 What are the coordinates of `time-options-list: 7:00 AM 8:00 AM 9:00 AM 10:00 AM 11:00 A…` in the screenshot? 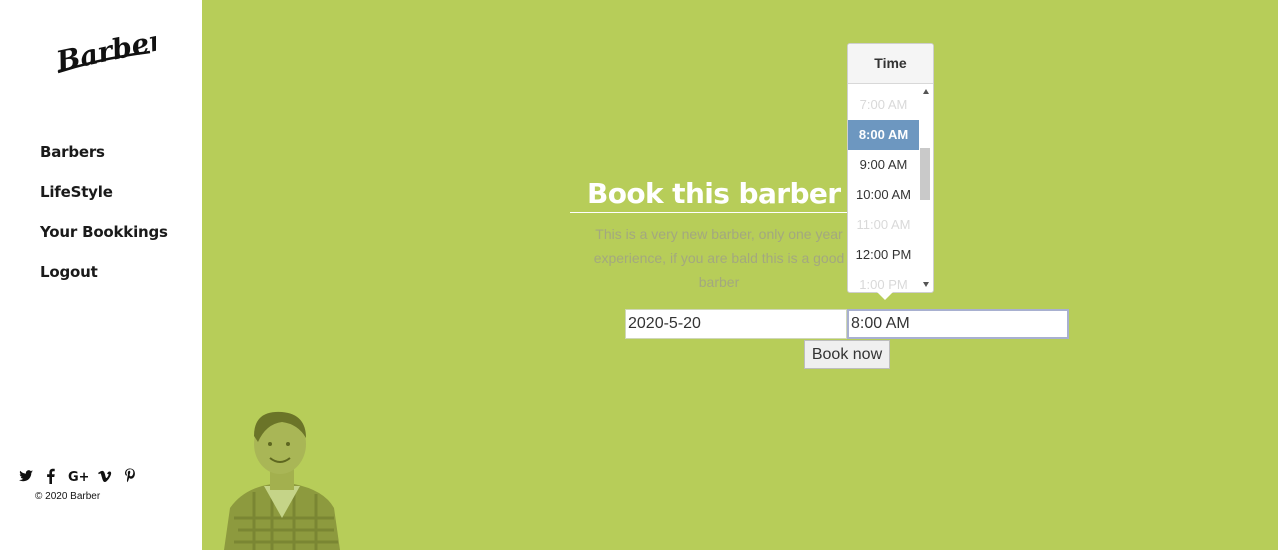 It's located at (883, 195).